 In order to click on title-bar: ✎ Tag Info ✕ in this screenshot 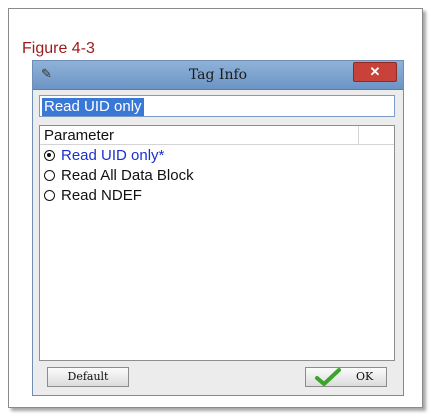, I will do `click(218, 75)`.